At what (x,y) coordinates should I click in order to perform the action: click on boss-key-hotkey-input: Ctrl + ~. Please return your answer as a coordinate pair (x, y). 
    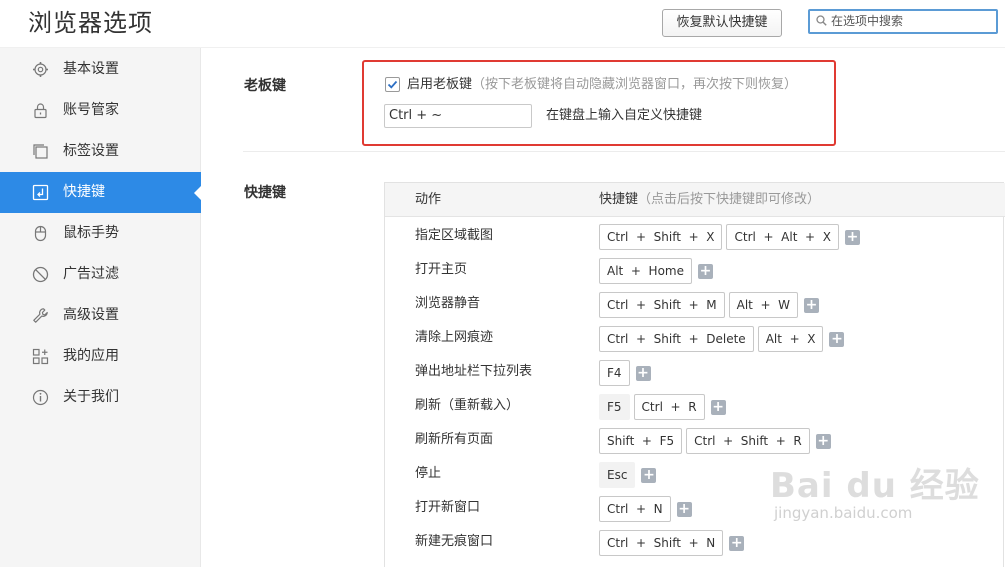
    Looking at the image, I should click on (458, 116).